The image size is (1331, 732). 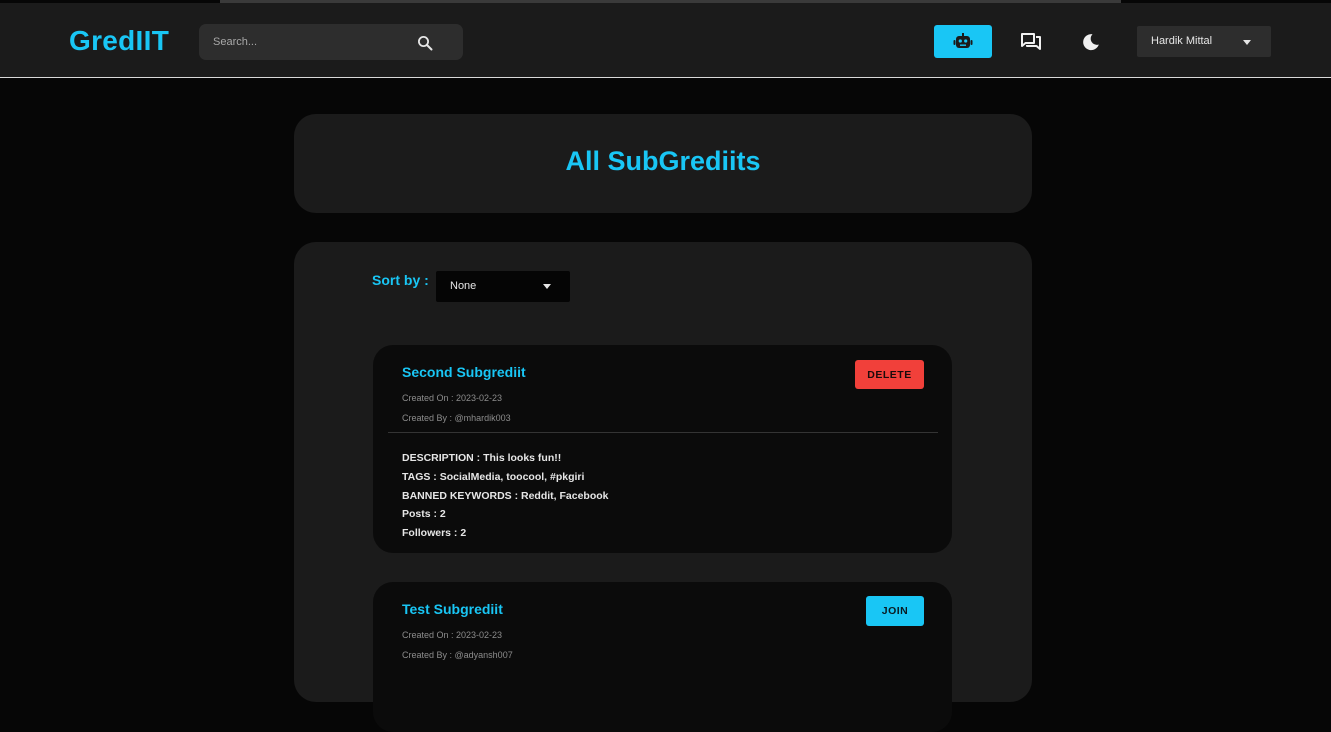 I want to click on posts-count: Posts : 2, so click(x=424, y=514).